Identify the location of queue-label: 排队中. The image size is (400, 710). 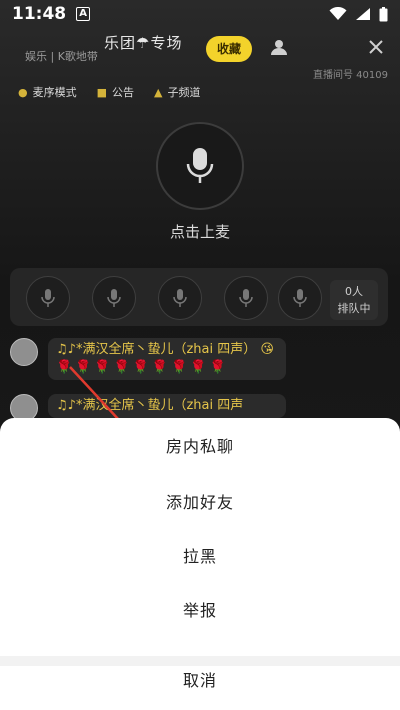
(354, 308).